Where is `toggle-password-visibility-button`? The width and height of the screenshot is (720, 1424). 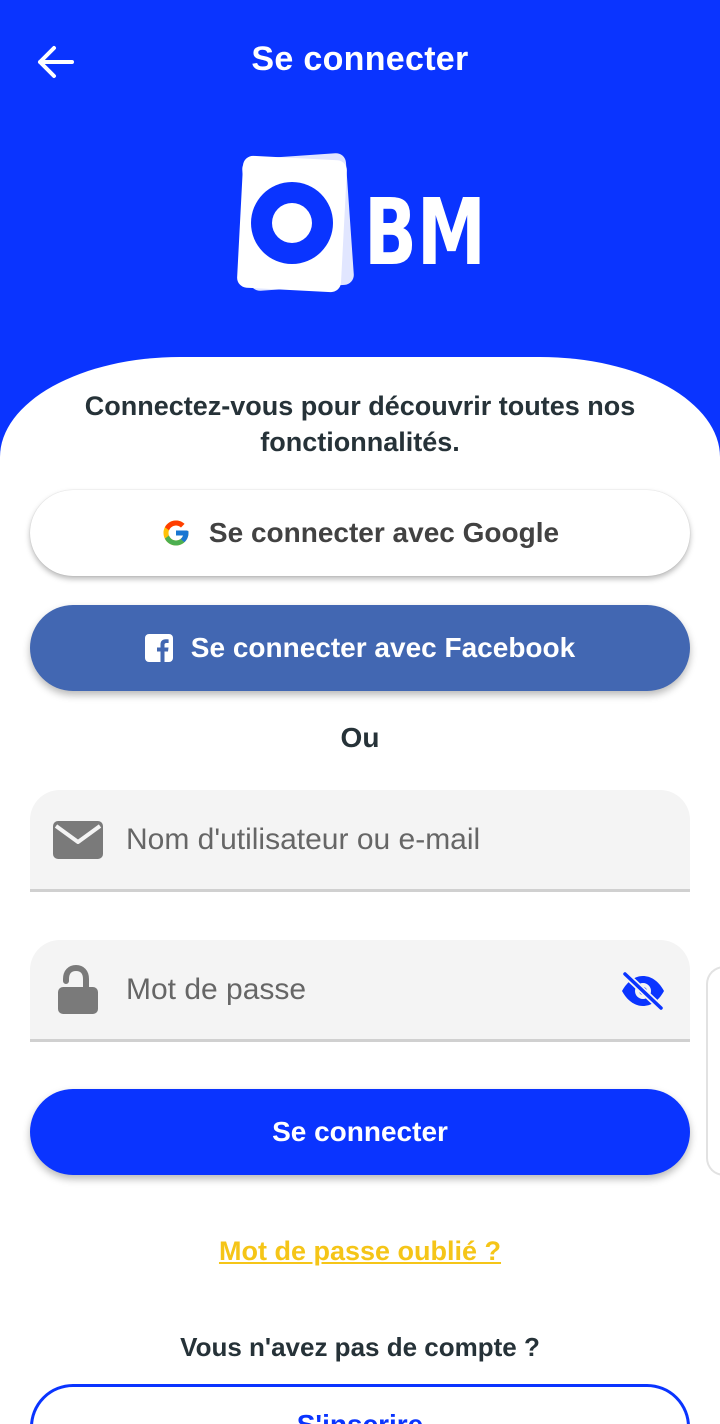 toggle-password-visibility-button is located at coordinates (643, 991).